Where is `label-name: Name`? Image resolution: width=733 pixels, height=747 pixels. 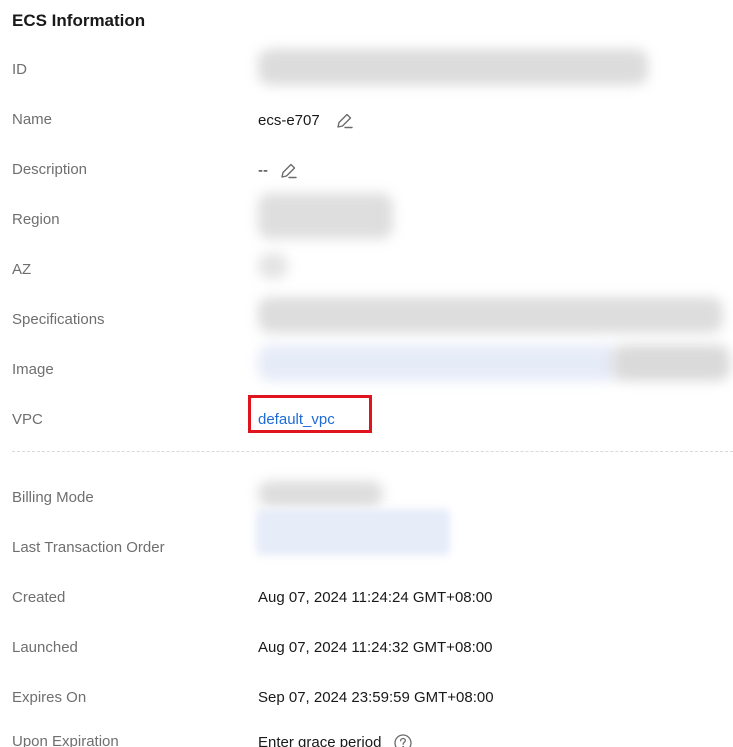
label-name: Name is located at coordinates (32, 119).